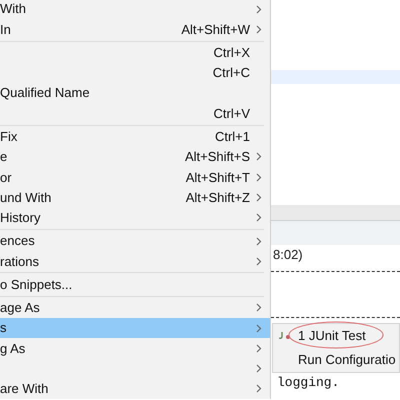  Describe the element at coordinates (135, 10) in the screenshot. I see `menu-item: With` at that location.